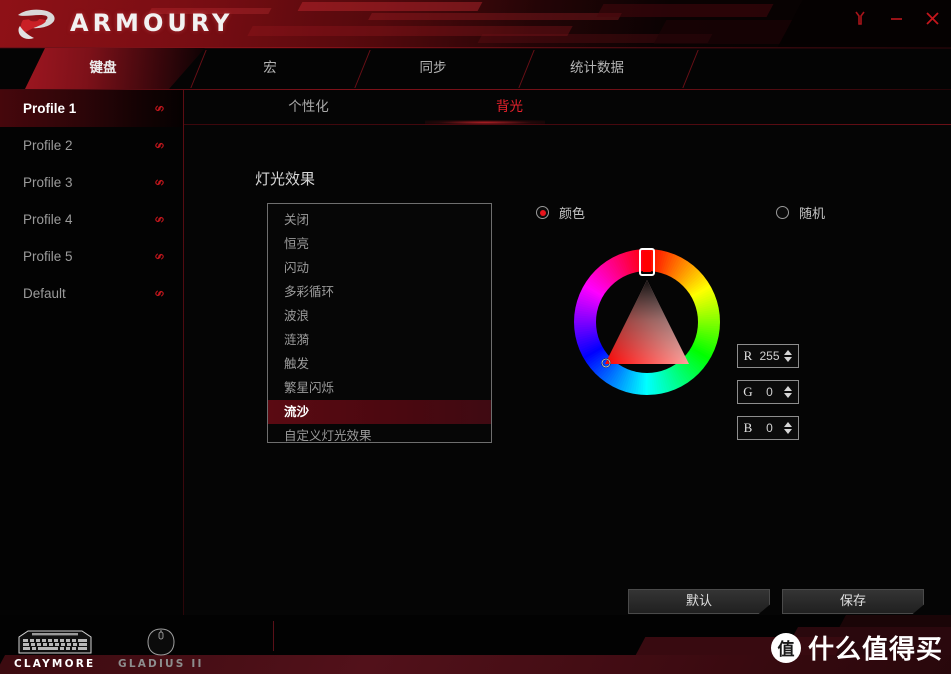  I want to click on radio-random-label: 随机, so click(812, 214).